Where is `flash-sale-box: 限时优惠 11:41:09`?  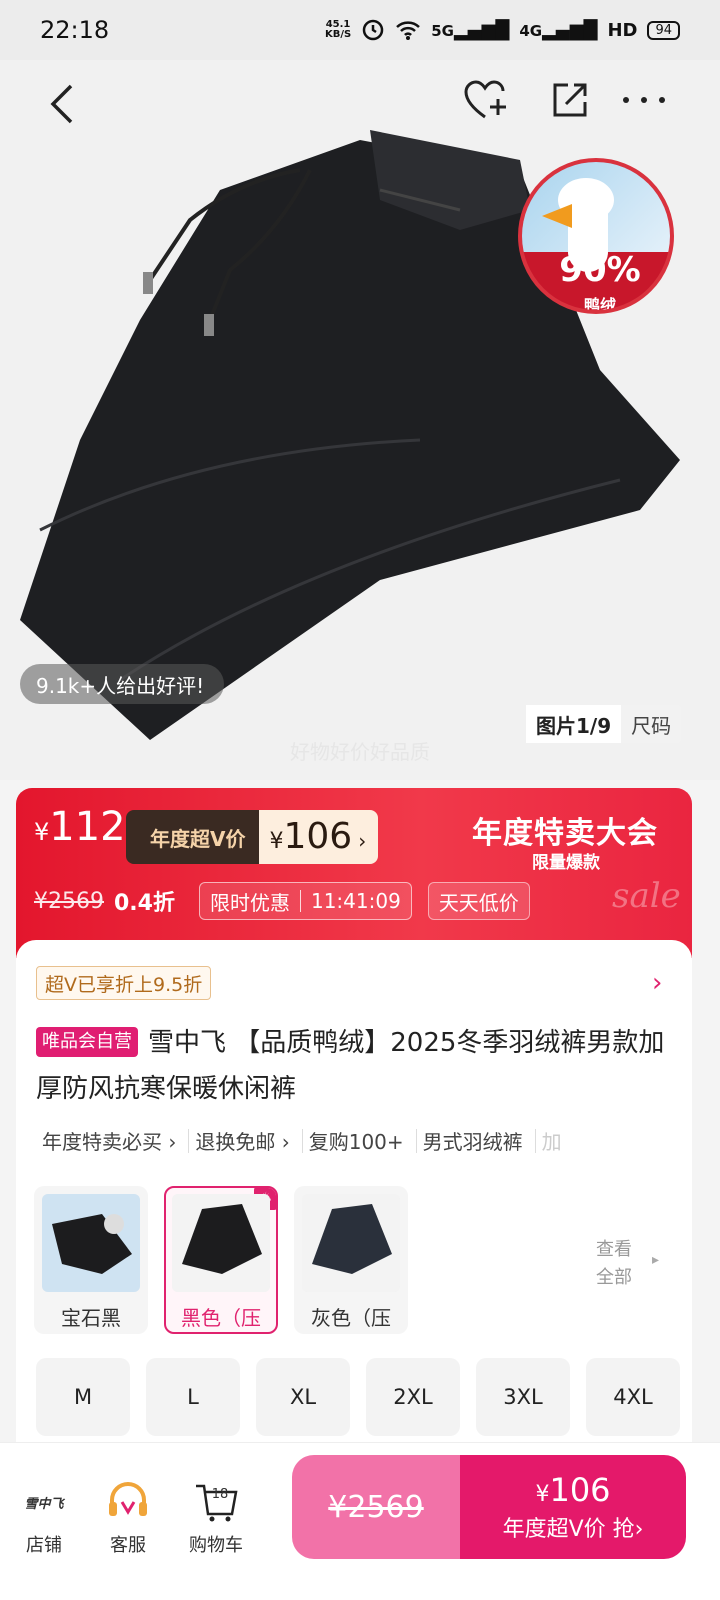
flash-sale-box: 限时优惠 11:41:09 is located at coordinates (305, 901).